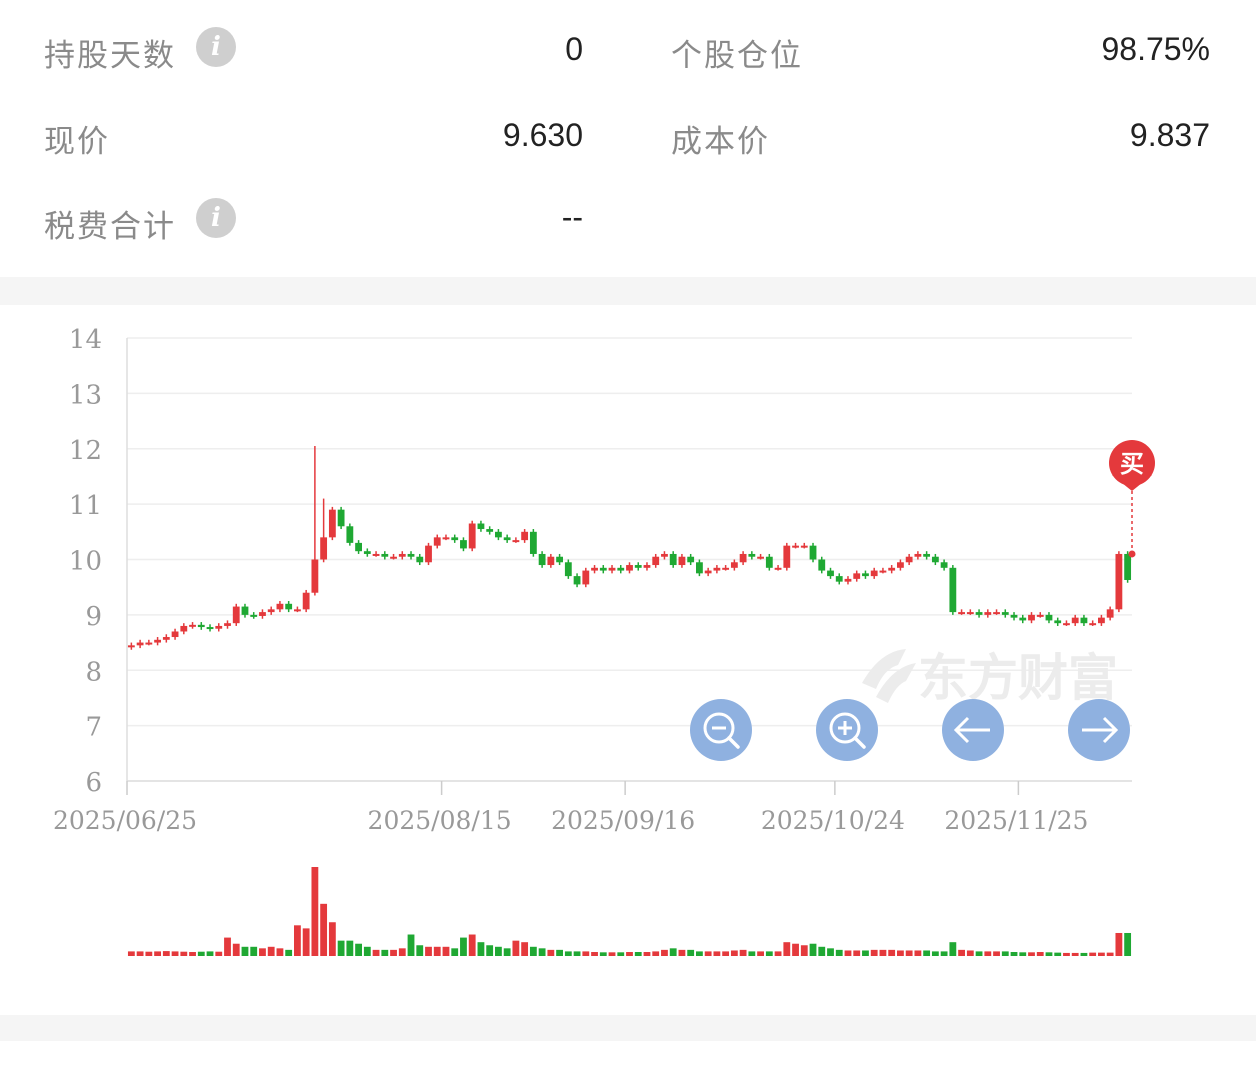 This screenshot has width=1256, height=1071. What do you see at coordinates (1132, 499) in the screenshot?
I see `buy-marker: 买` at bounding box center [1132, 499].